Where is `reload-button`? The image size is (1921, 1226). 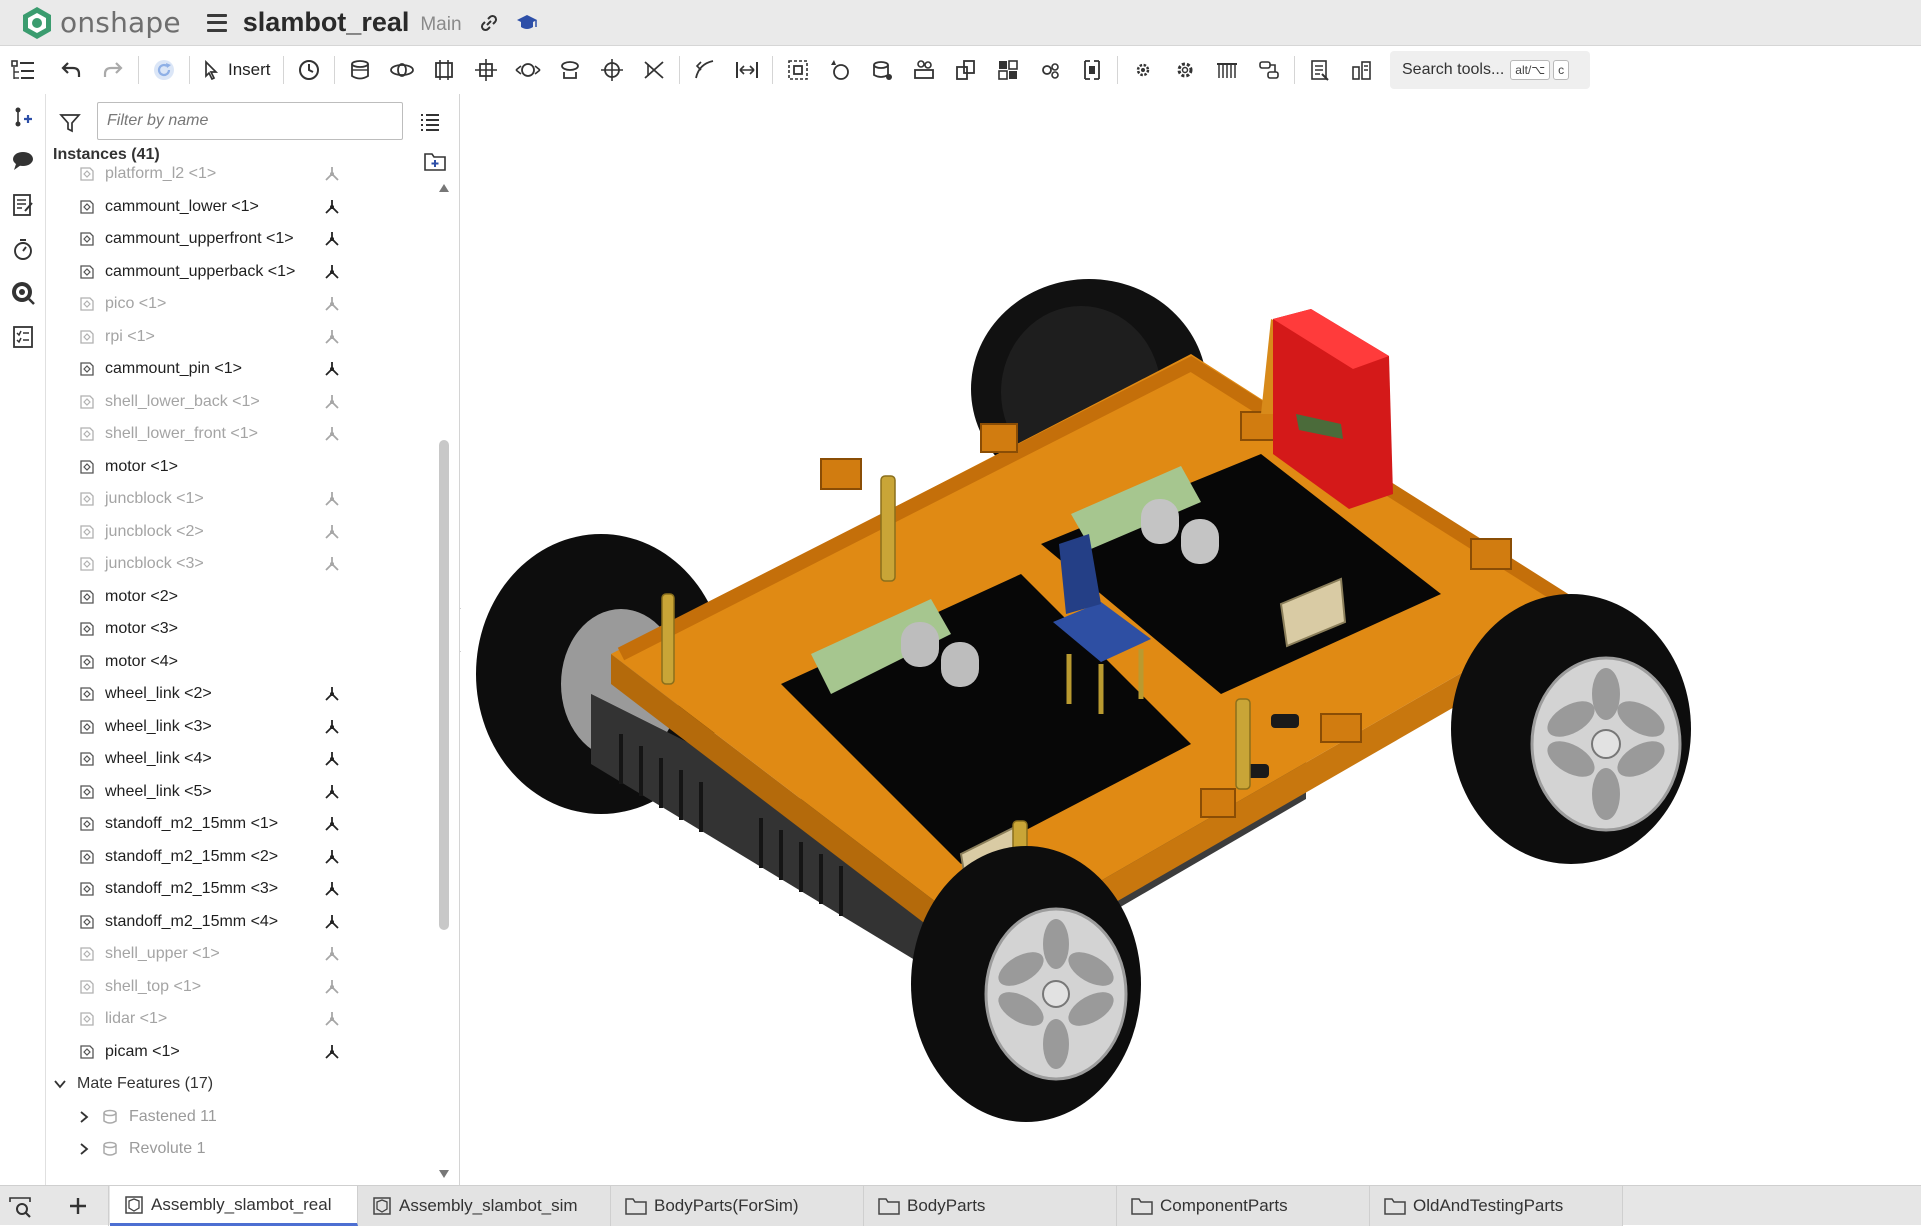 reload-button is located at coordinates (164, 70).